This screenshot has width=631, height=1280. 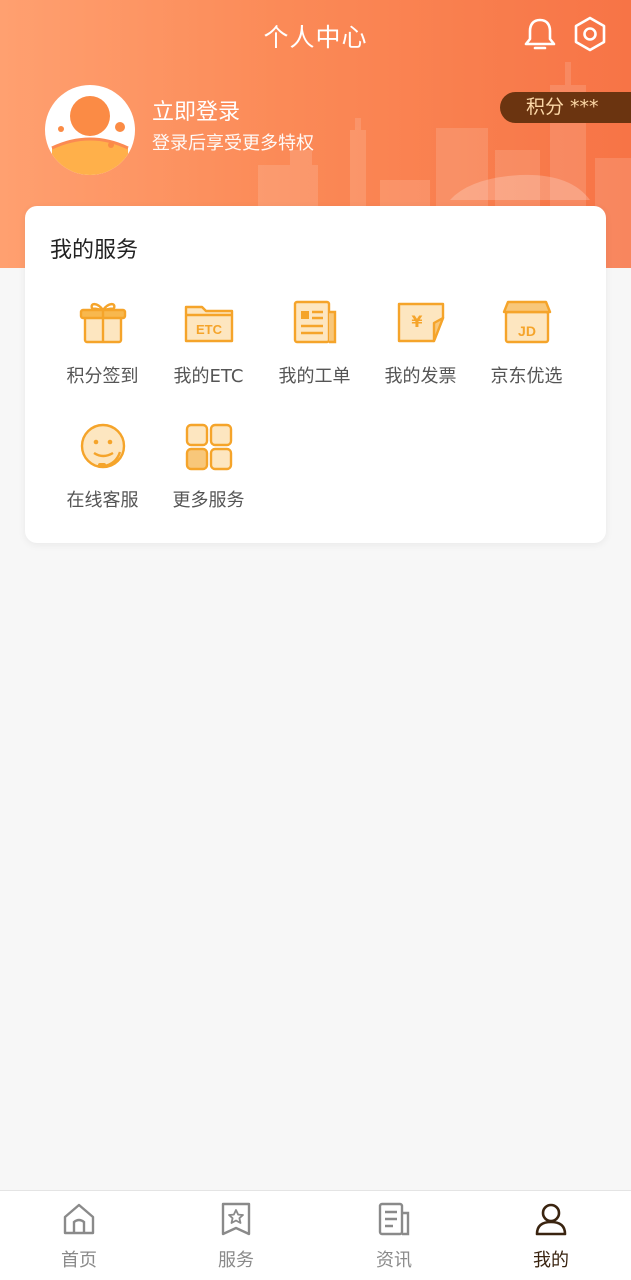 What do you see at coordinates (236, 1219) in the screenshot?
I see `service-bookmark-icon` at bounding box center [236, 1219].